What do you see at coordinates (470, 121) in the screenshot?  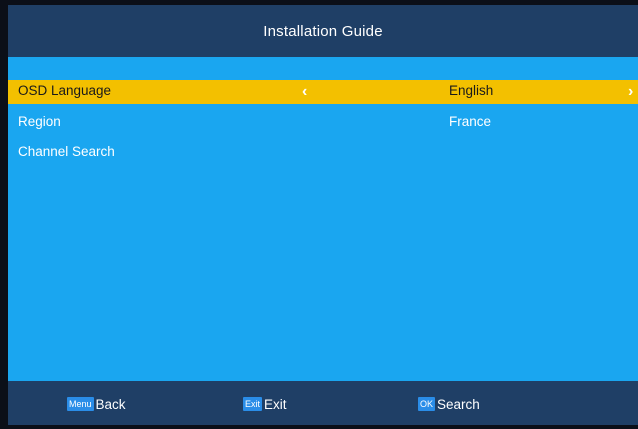 I see `menu-item-value: France` at bounding box center [470, 121].